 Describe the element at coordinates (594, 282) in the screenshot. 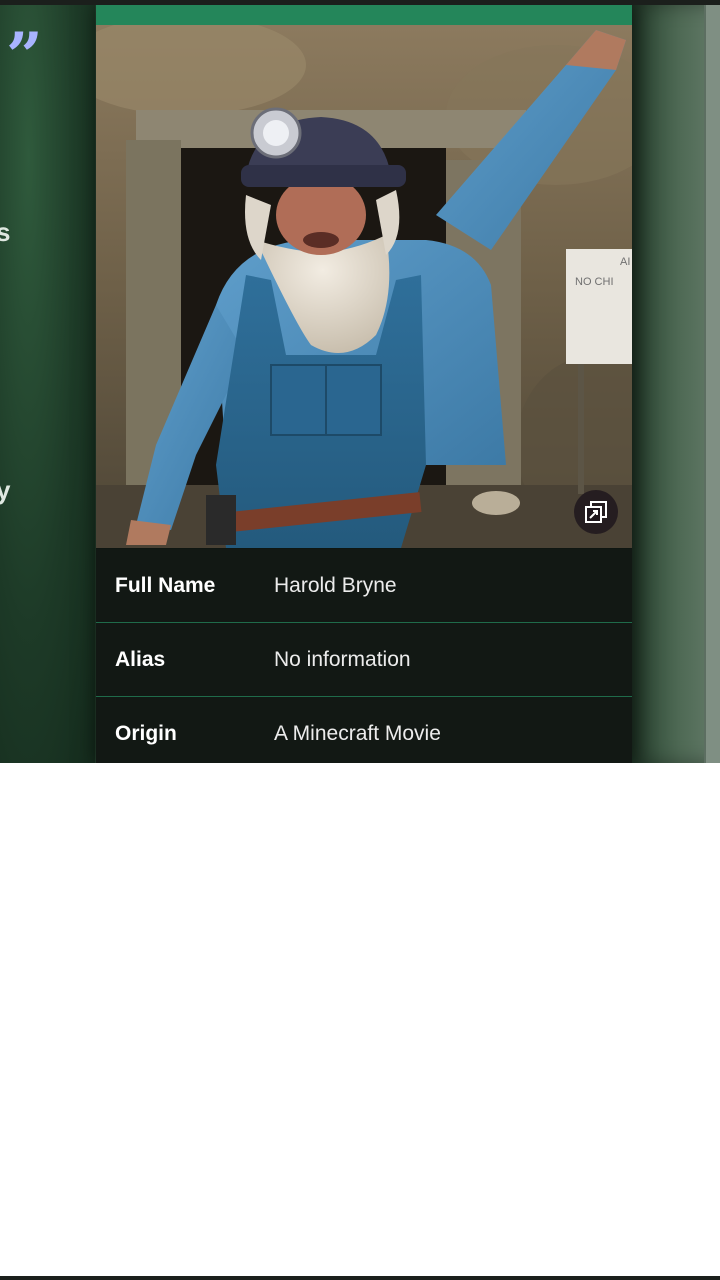

I see `sign-text: NO CHI` at that location.